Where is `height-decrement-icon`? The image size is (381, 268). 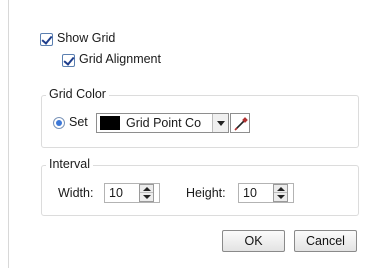
height-decrement-icon is located at coordinates (280, 197).